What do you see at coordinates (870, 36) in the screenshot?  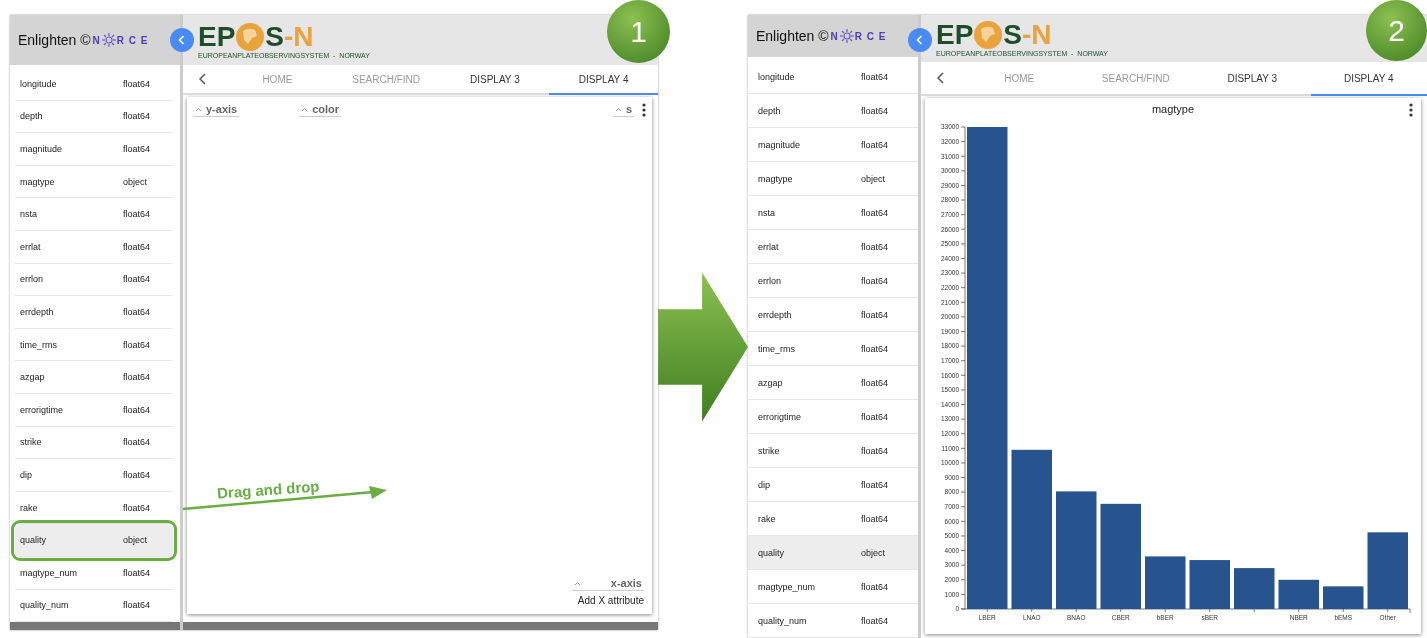 I see `norce-logo-text: R C E` at bounding box center [870, 36].